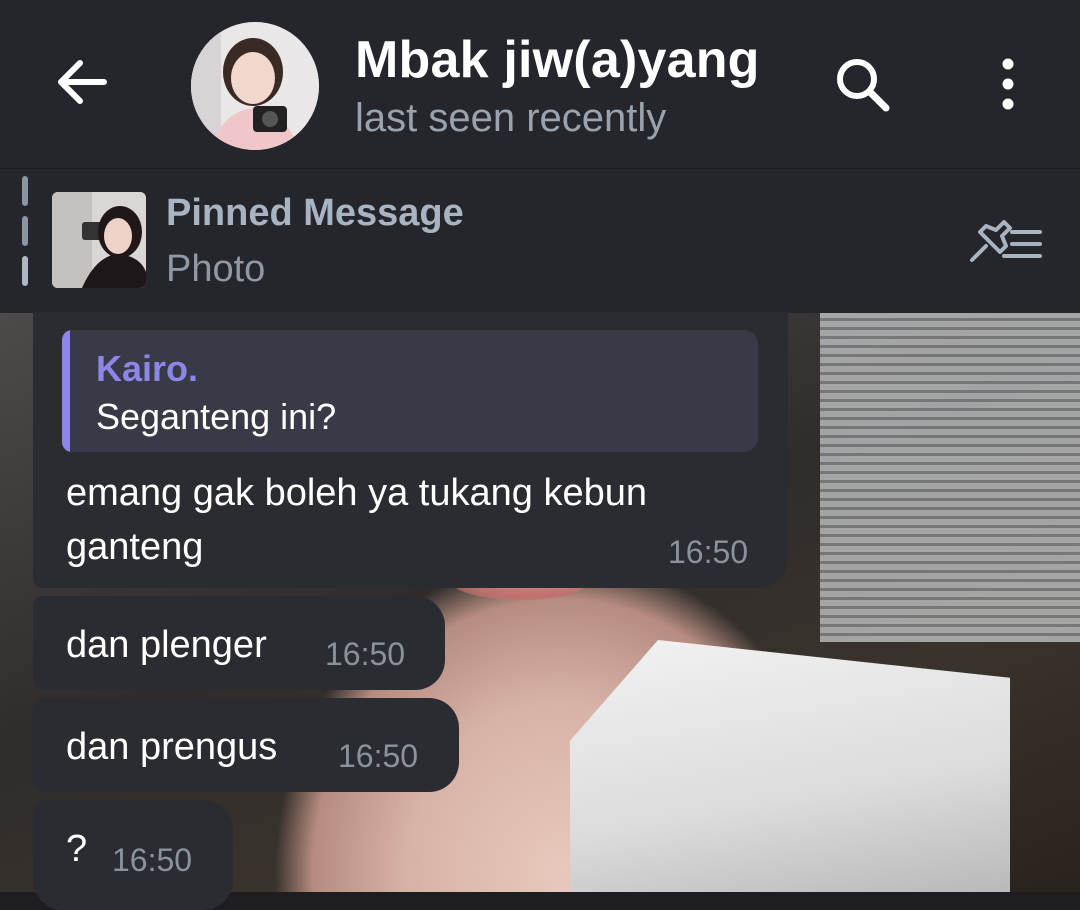 This screenshot has width=1080, height=910. I want to click on avatar-photo, so click(255, 86).